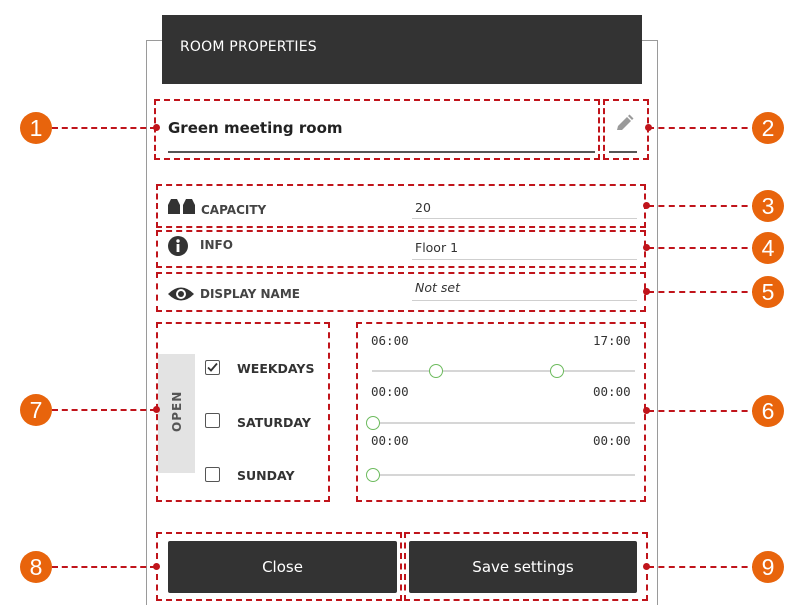 Image resolution: width=791 pixels, height=605 pixels. Describe the element at coordinates (768, 248) in the screenshot. I see `callout-badge-4: 4` at that location.